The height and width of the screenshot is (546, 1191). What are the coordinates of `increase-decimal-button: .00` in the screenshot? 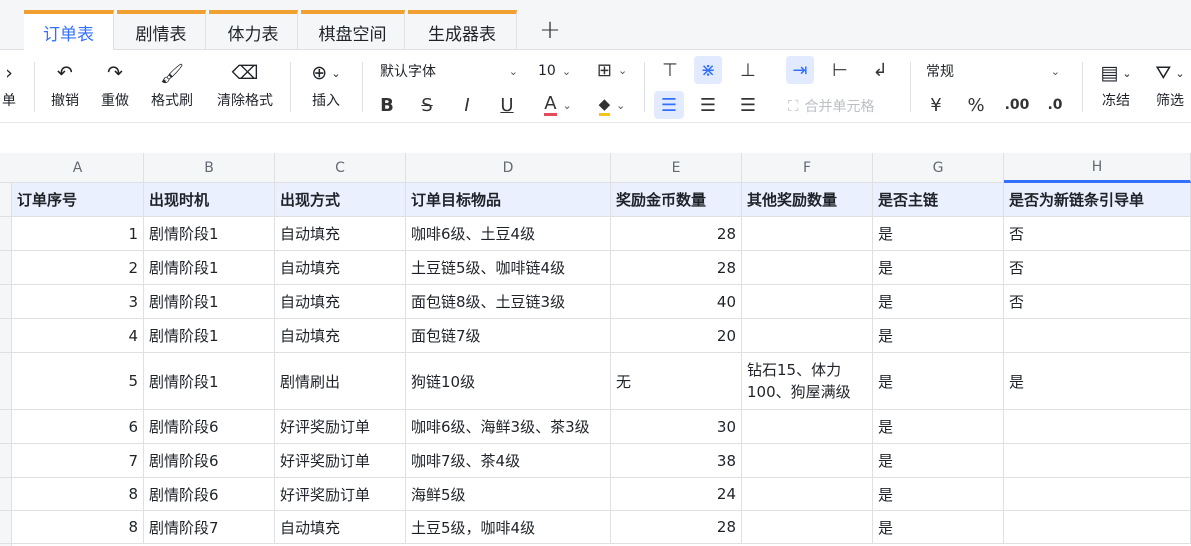 It's located at (1017, 105).